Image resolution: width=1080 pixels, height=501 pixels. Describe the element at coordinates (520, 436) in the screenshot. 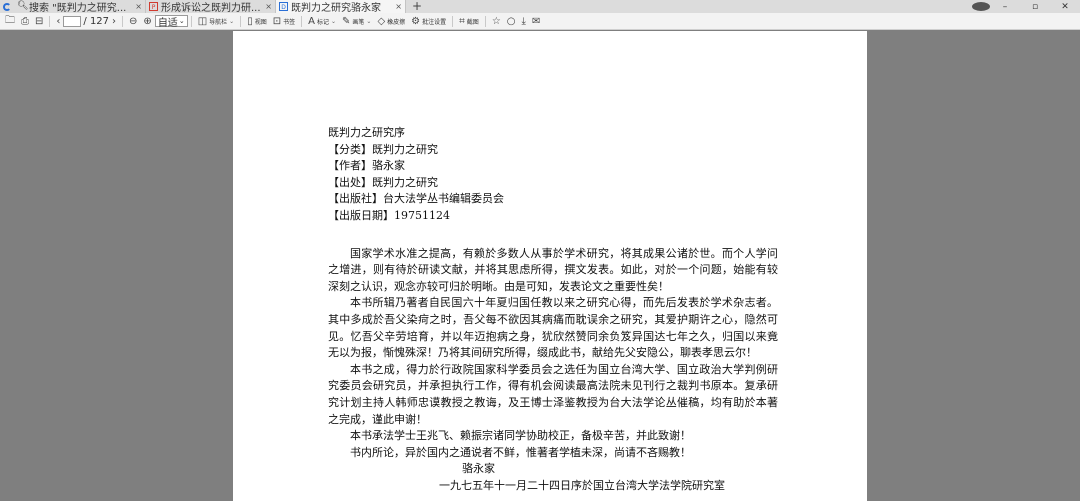

I see `paragraph: 本书承法学士王兆飞、赖振宗诸同学协助校正，备极辛苦，并此致谢！` at that location.